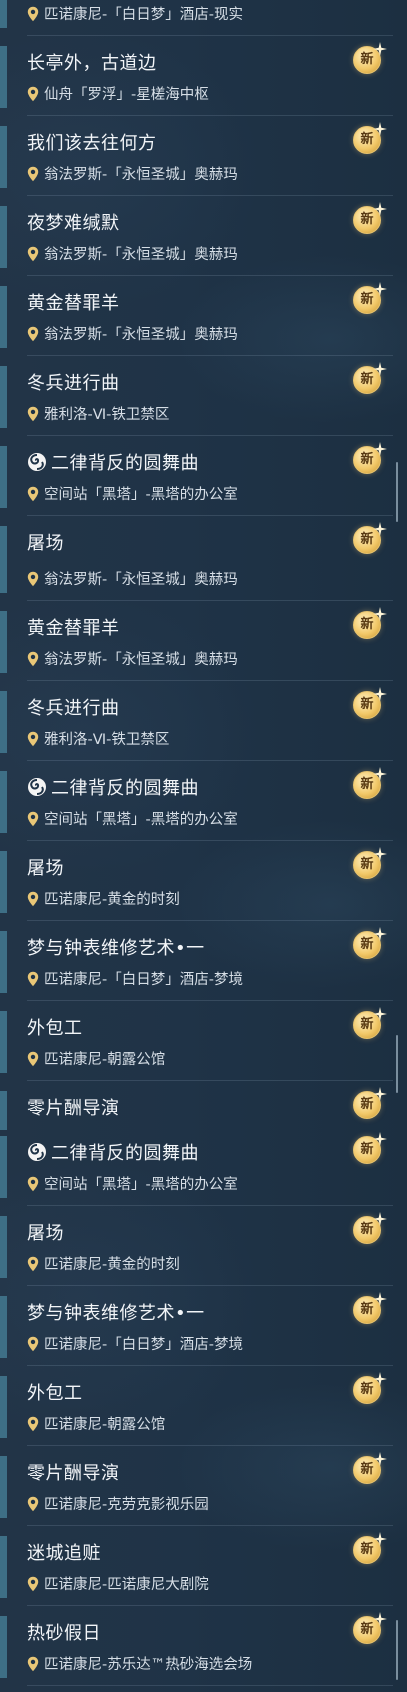 Image resolution: width=407 pixels, height=1692 pixels. Describe the element at coordinates (118, 93) in the screenshot. I see `location-text: 仙舟「罗浮」-星槎海中枢` at that location.